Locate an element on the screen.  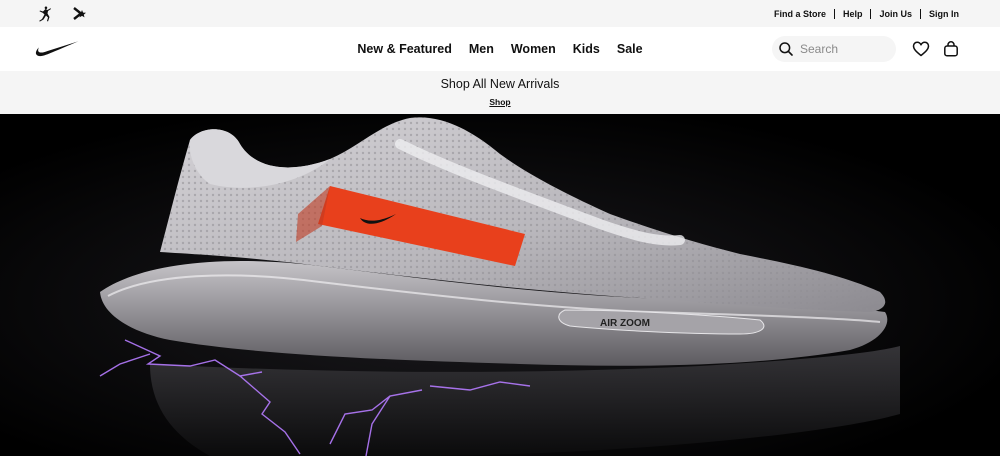
air-zoom-text: AIR ZOOM is located at coordinates (625, 323).